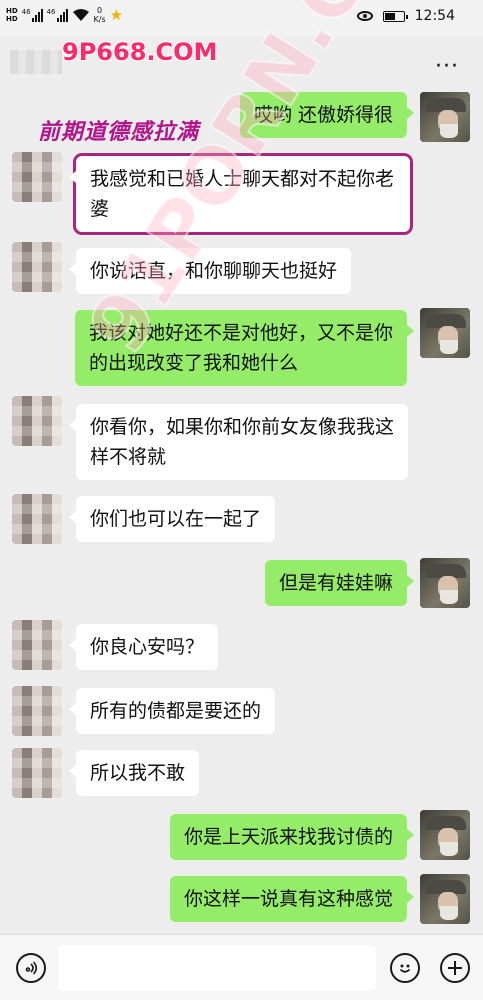 The width and height of the screenshot is (483, 1000). Describe the element at coordinates (100, 10) in the screenshot. I see `speed-value: 0` at that location.